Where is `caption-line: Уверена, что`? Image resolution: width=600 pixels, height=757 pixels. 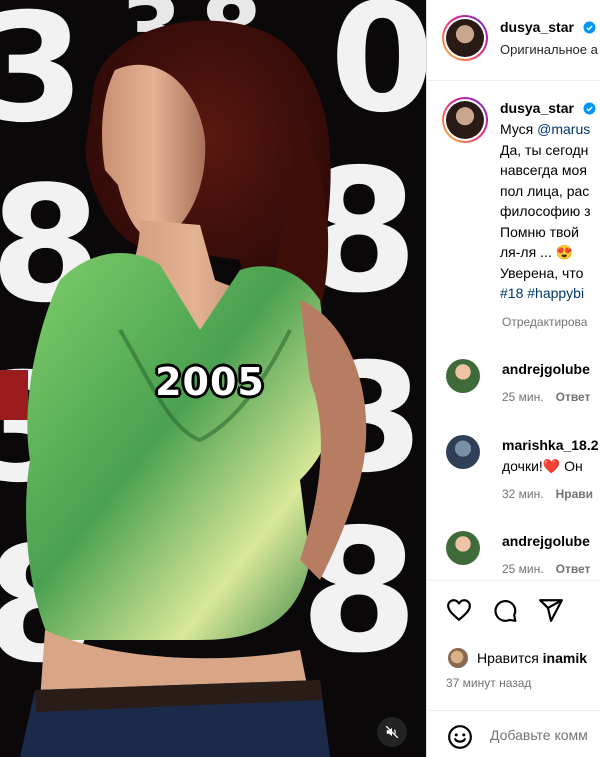
caption-line: Уверена, что is located at coordinates (542, 272).